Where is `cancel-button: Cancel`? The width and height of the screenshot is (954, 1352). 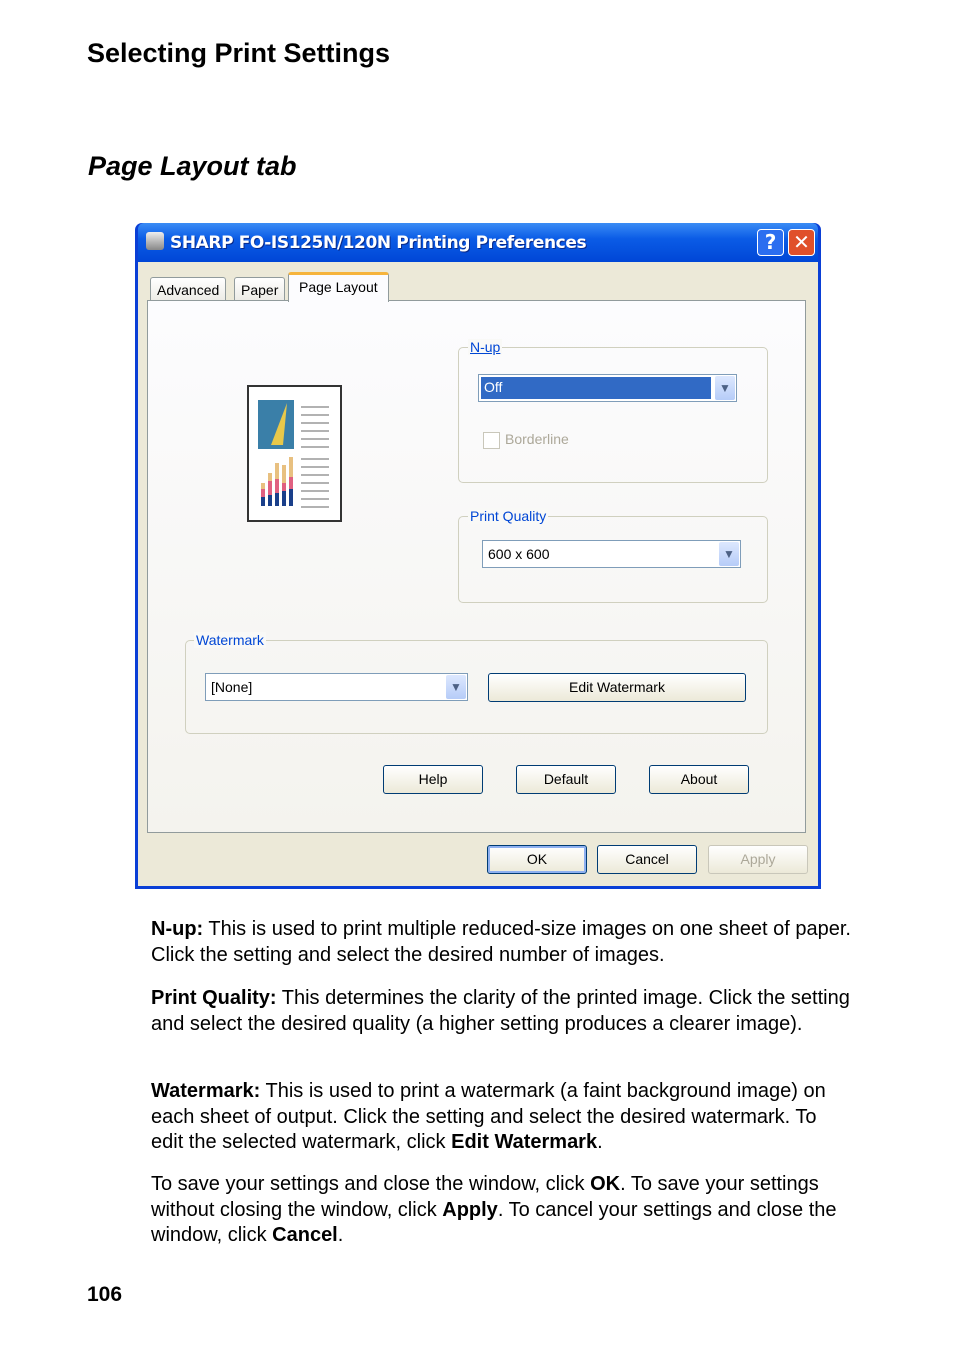 cancel-button: Cancel is located at coordinates (647, 859).